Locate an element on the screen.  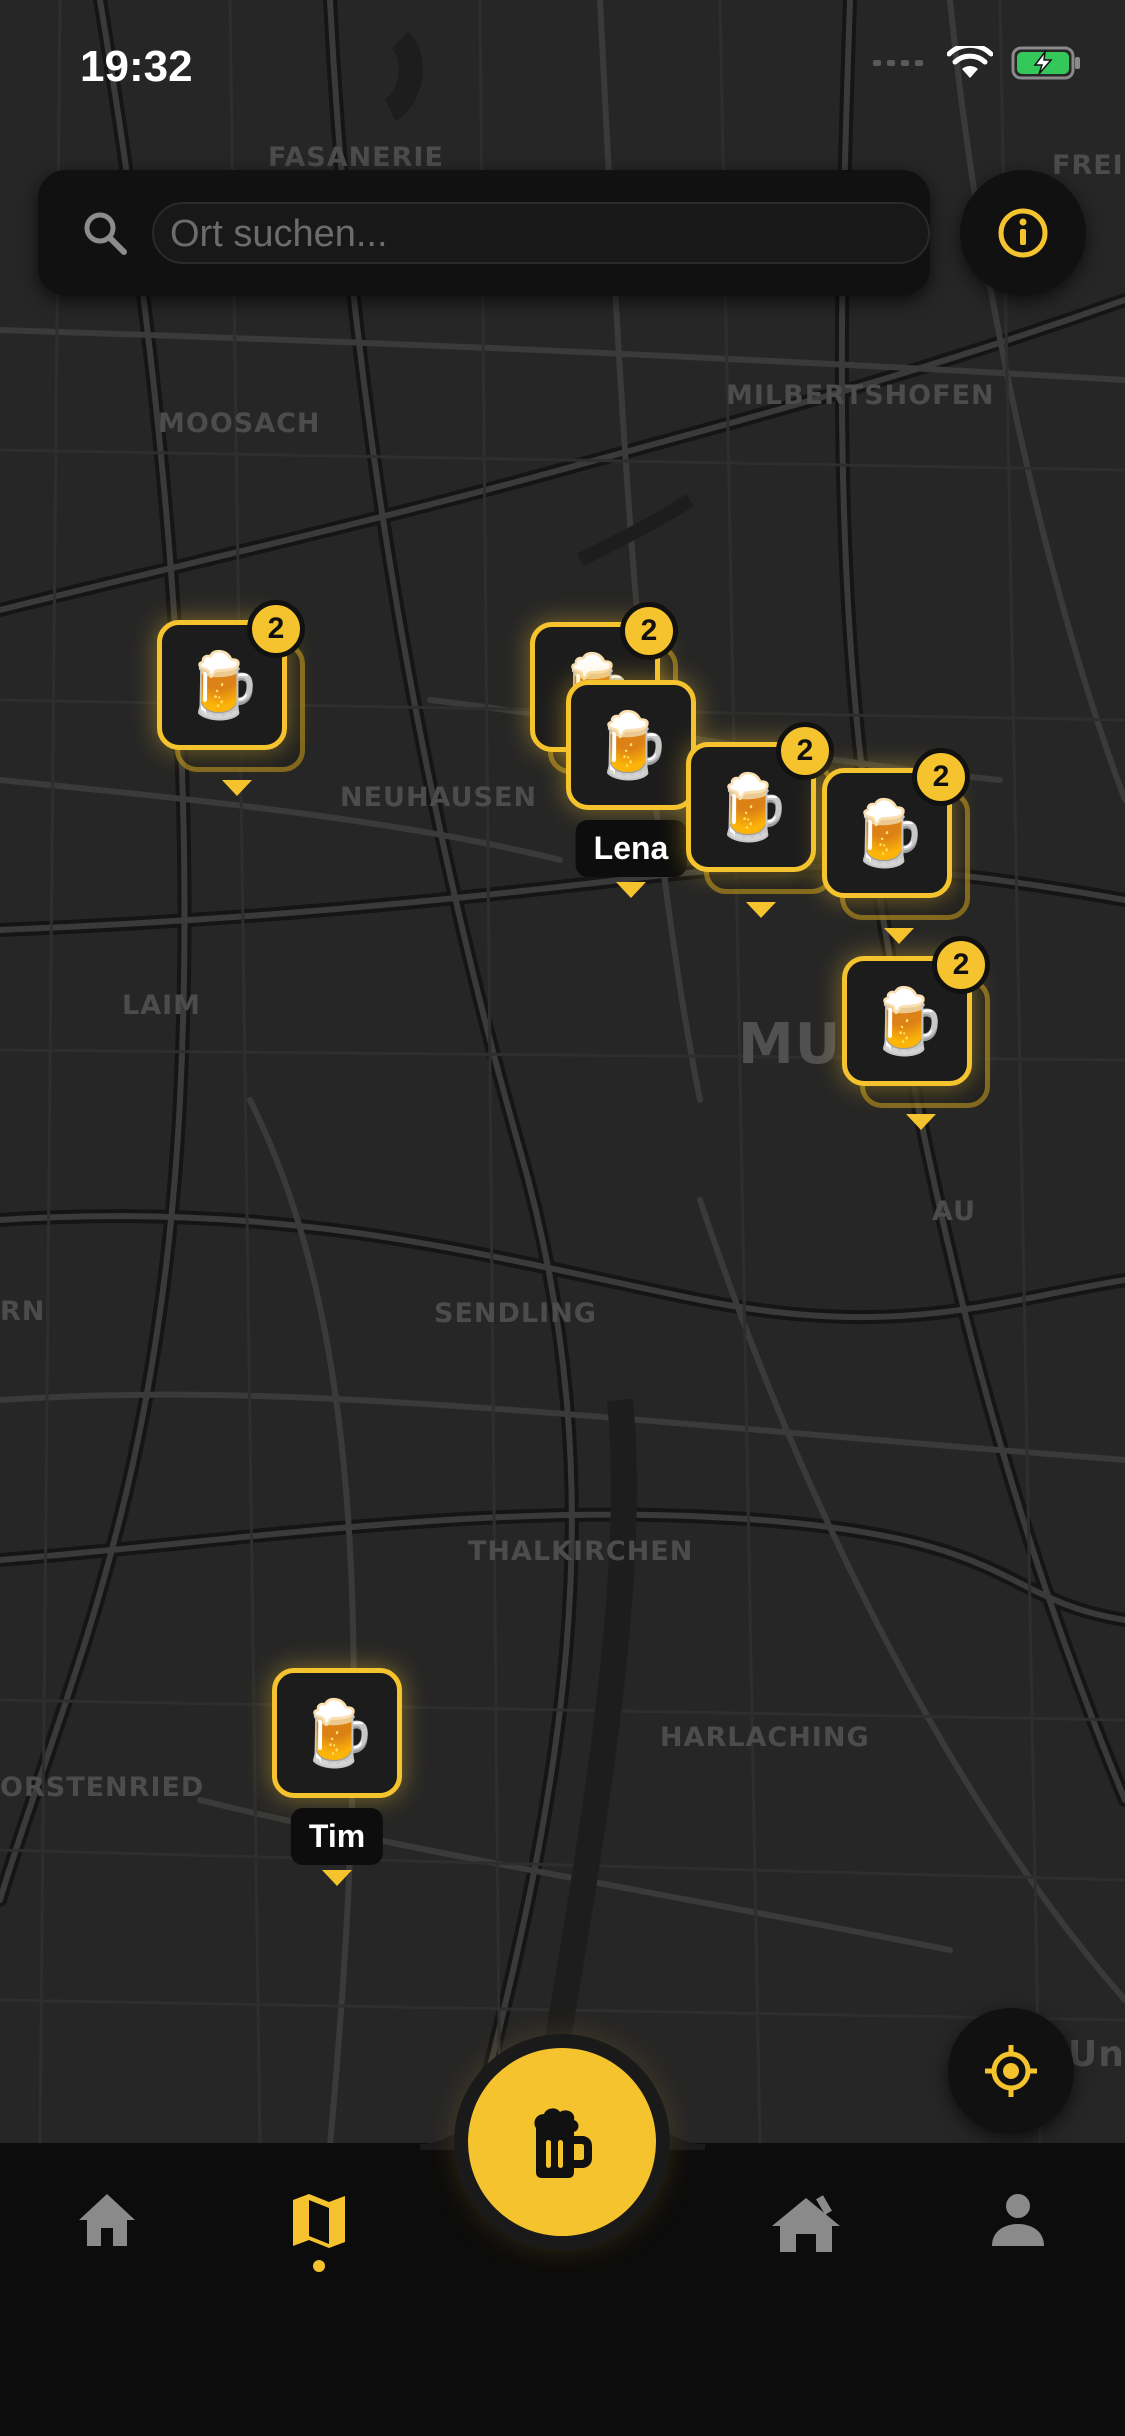
battery-charging-icon is located at coordinates (1045, 63).